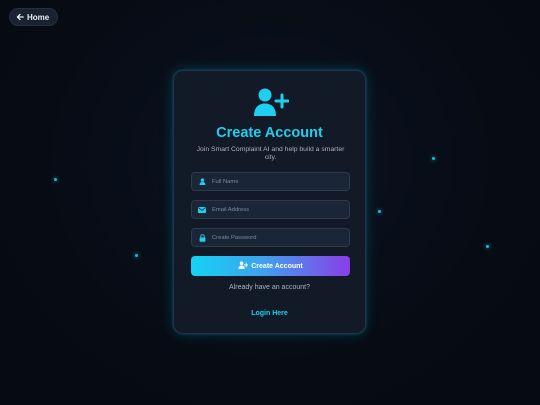 The width and height of the screenshot is (540, 405). Describe the element at coordinates (269, 133) in the screenshot. I see `page-title: Create Account` at that location.